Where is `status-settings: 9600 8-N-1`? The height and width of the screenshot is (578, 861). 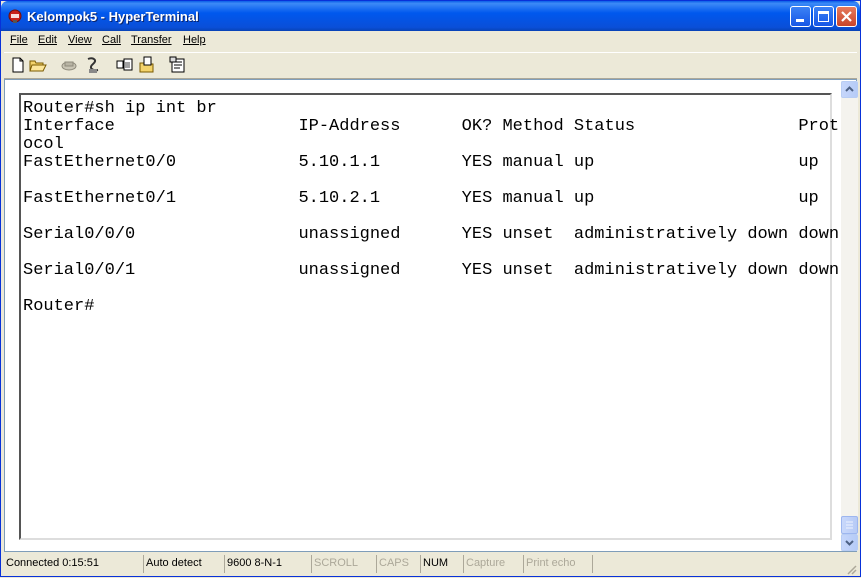 status-settings: 9600 8-N-1 is located at coordinates (253, 564).